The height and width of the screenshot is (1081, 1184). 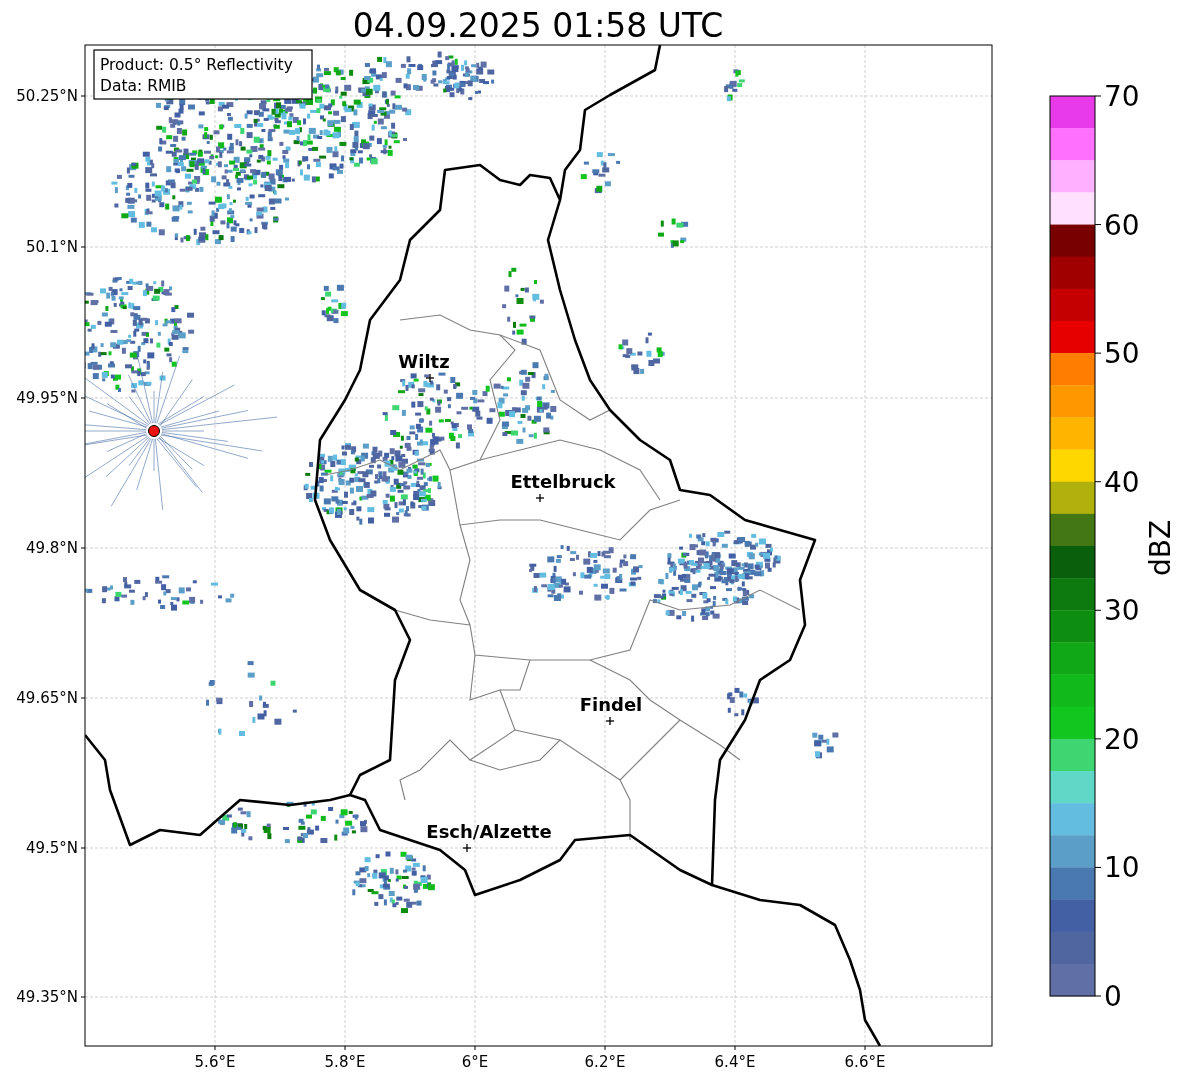 I want to click on latitude-label: 49.5°N, so click(x=51, y=848).